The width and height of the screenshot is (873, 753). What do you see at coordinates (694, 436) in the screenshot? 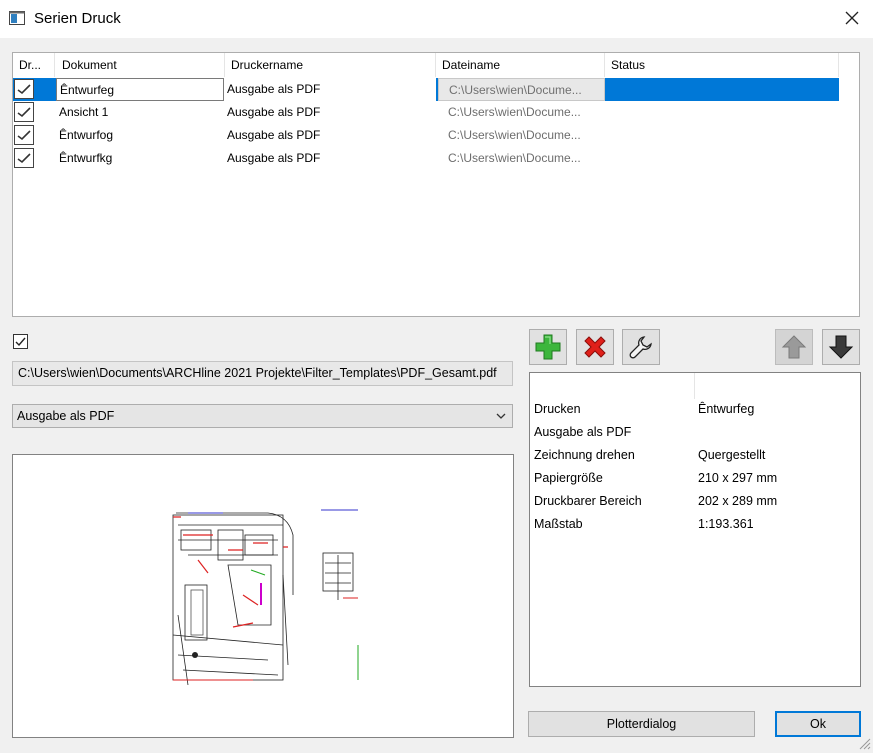
I see `property-row: Ausgabe als PDF` at bounding box center [694, 436].